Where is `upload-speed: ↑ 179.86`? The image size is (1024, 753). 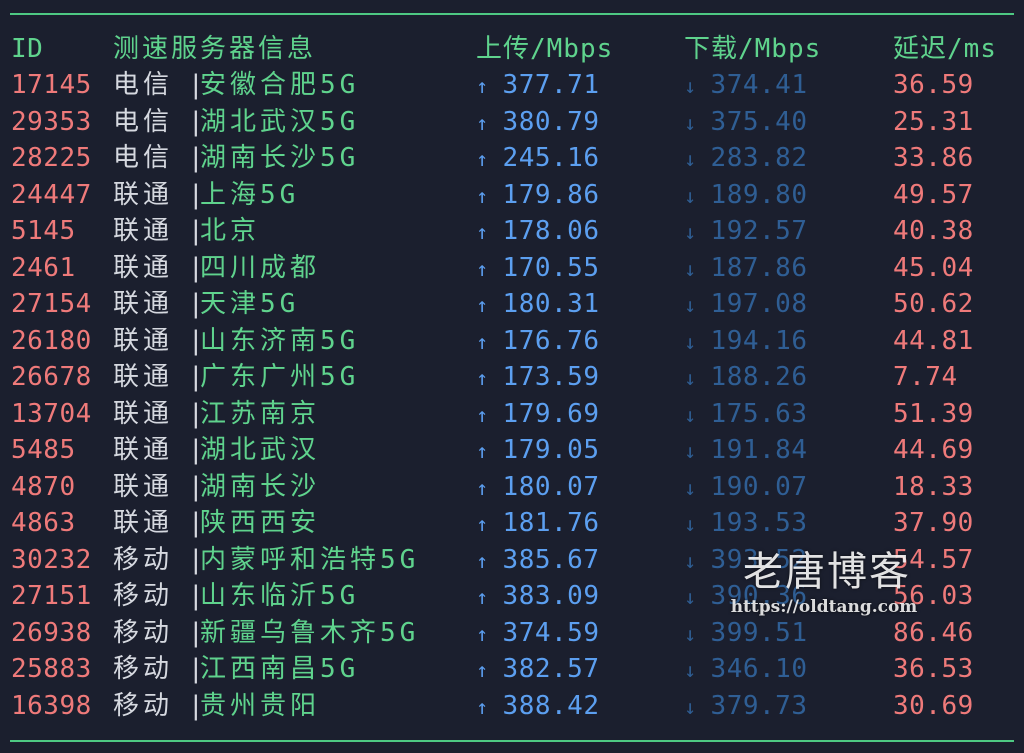
upload-speed: ↑ 179.86 is located at coordinates (537, 195).